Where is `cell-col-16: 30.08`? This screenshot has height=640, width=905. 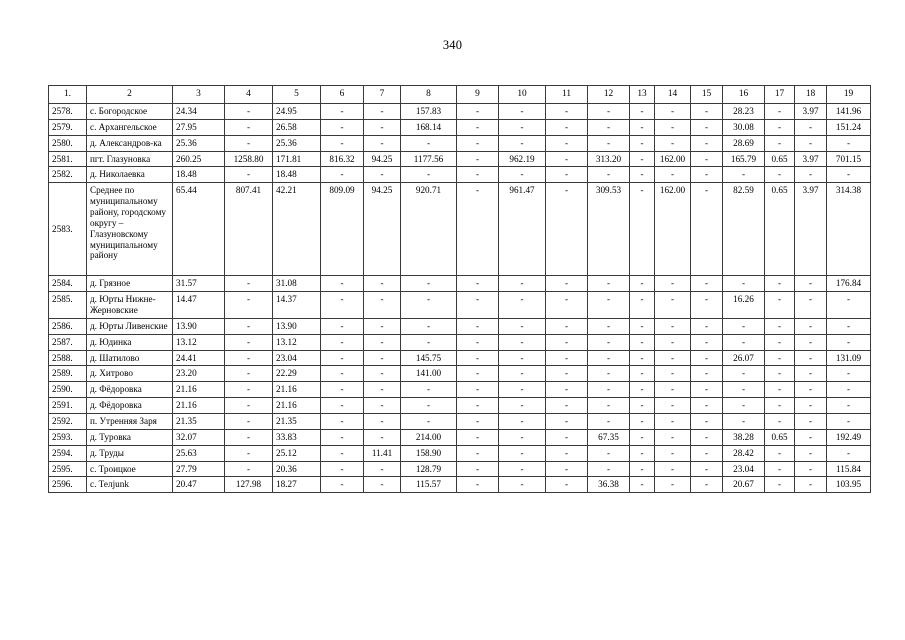 cell-col-16: 30.08 is located at coordinates (743, 127).